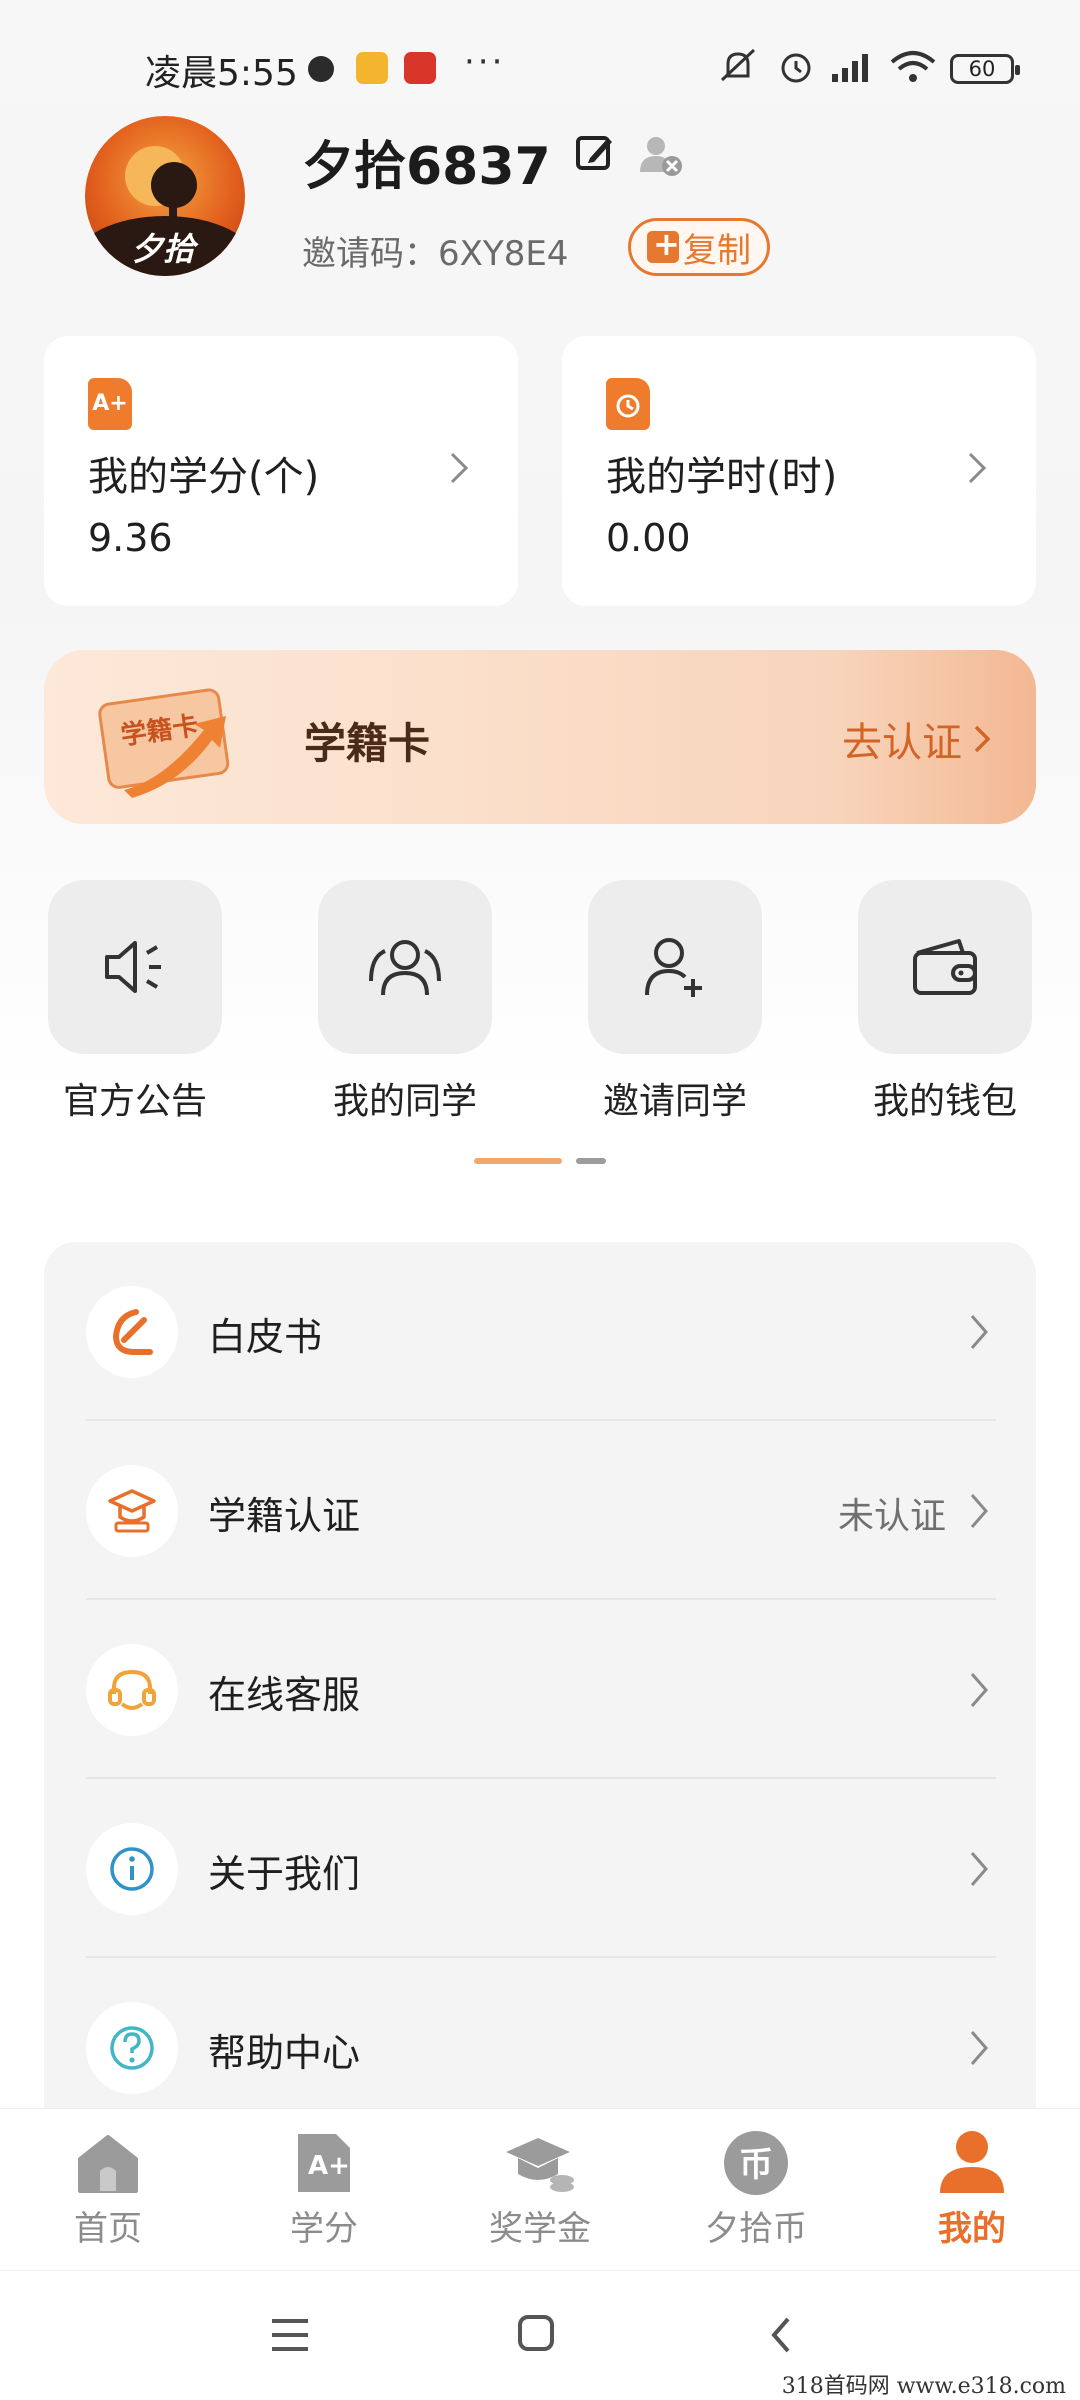 Image resolution: width=1080 pixels, height=2400 pixels. What do you see at coordinates (135, 1002) in the screenshot?
I see `quick-action-announcements: 官方公告` at bounding box center [135, 1002].